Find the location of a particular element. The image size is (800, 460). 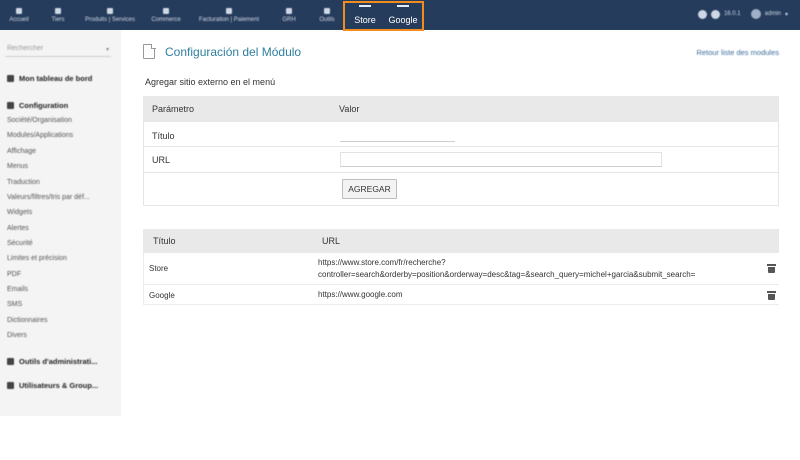

avatar is located at coordinates (755, 14).